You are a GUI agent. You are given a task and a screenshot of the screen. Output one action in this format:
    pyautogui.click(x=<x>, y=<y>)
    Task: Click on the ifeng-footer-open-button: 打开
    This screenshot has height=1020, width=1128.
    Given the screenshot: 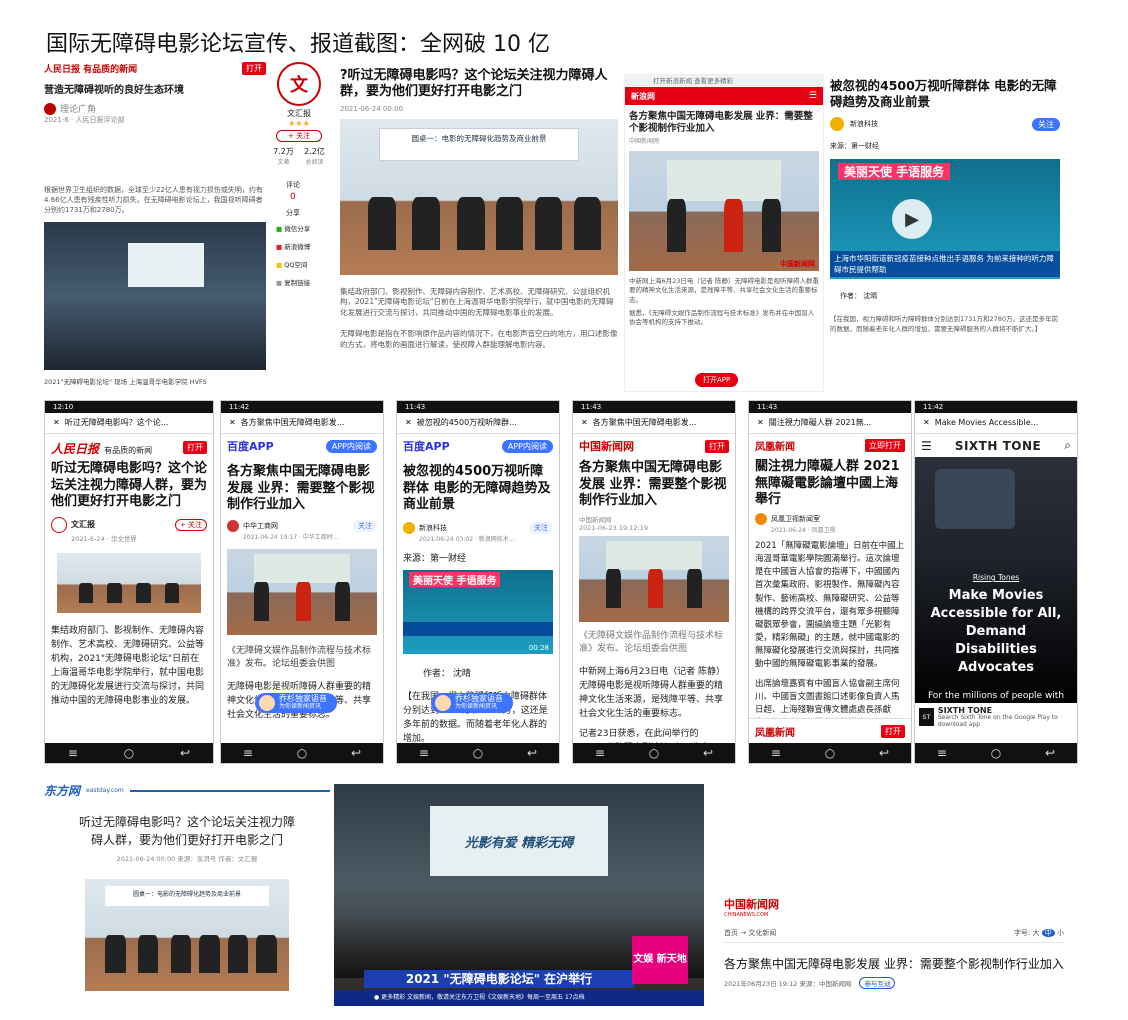 What is the action you would take?
    pyautogui.click(x=893, y=731)
    